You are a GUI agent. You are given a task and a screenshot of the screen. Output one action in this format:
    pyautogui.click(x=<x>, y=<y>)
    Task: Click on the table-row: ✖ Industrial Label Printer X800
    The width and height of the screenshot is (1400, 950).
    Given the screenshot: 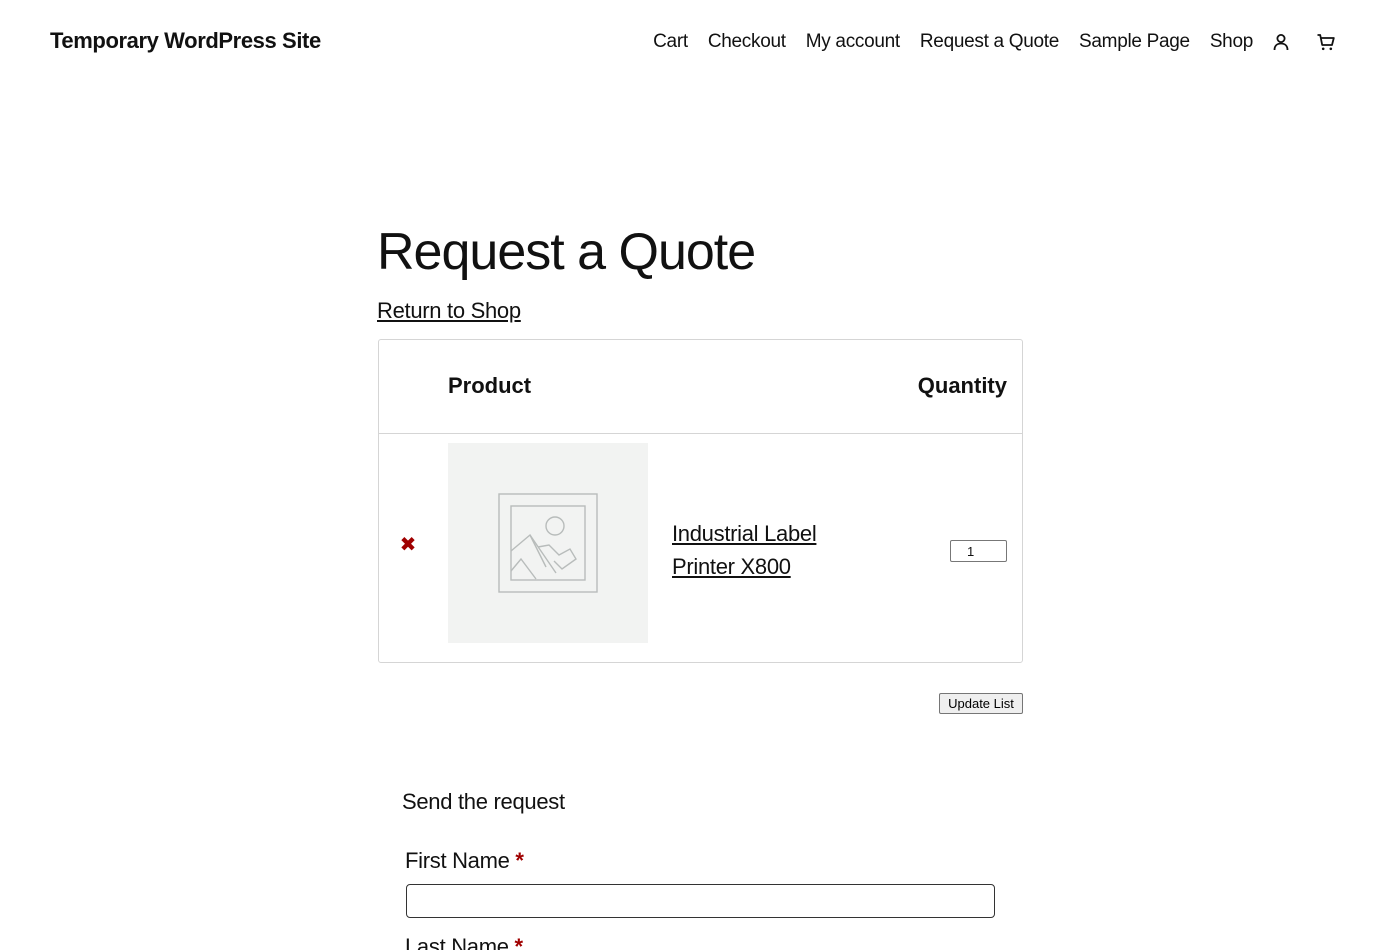 What is the action you would take?
    pyautogui.click(x=700, y=548)
    